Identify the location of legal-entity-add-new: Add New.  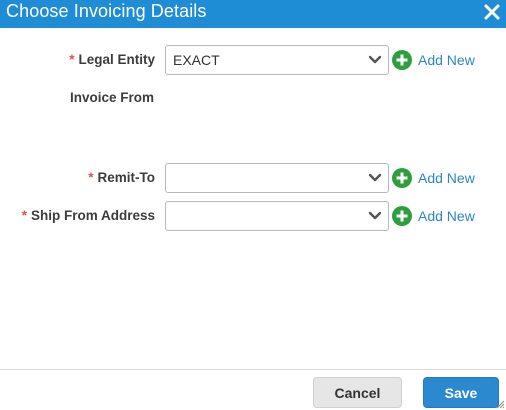
(433, 60).